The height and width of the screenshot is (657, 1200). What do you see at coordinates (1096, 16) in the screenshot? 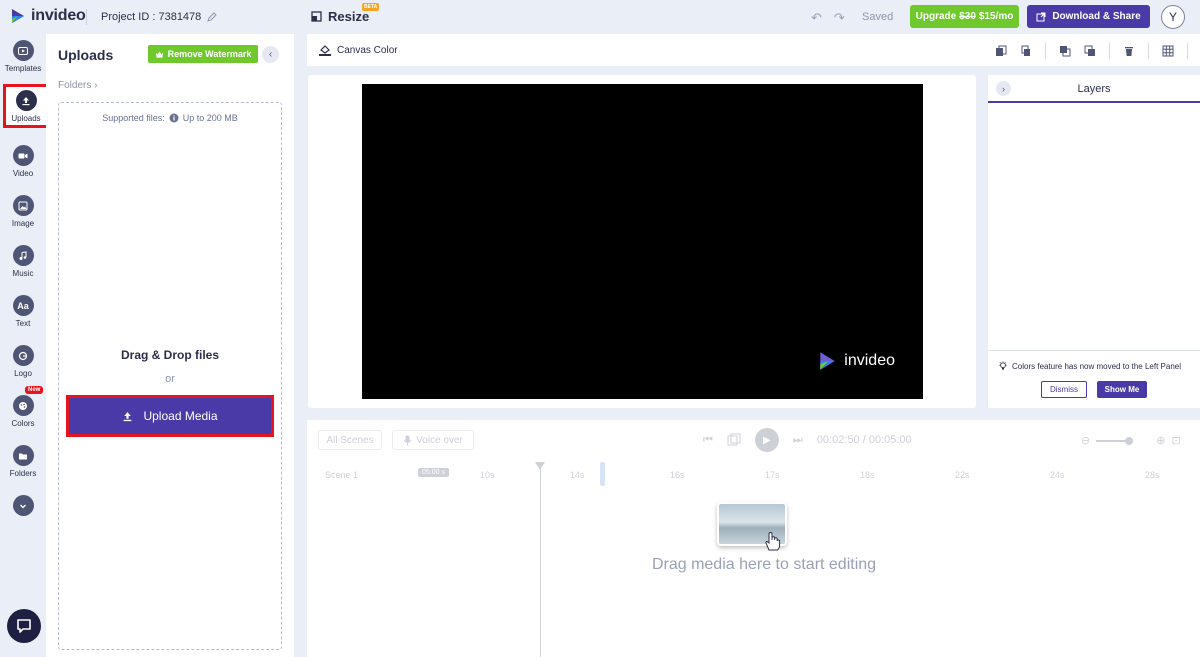
I see `download-share-label: Download & Share` at bounding box center [1096, 16].